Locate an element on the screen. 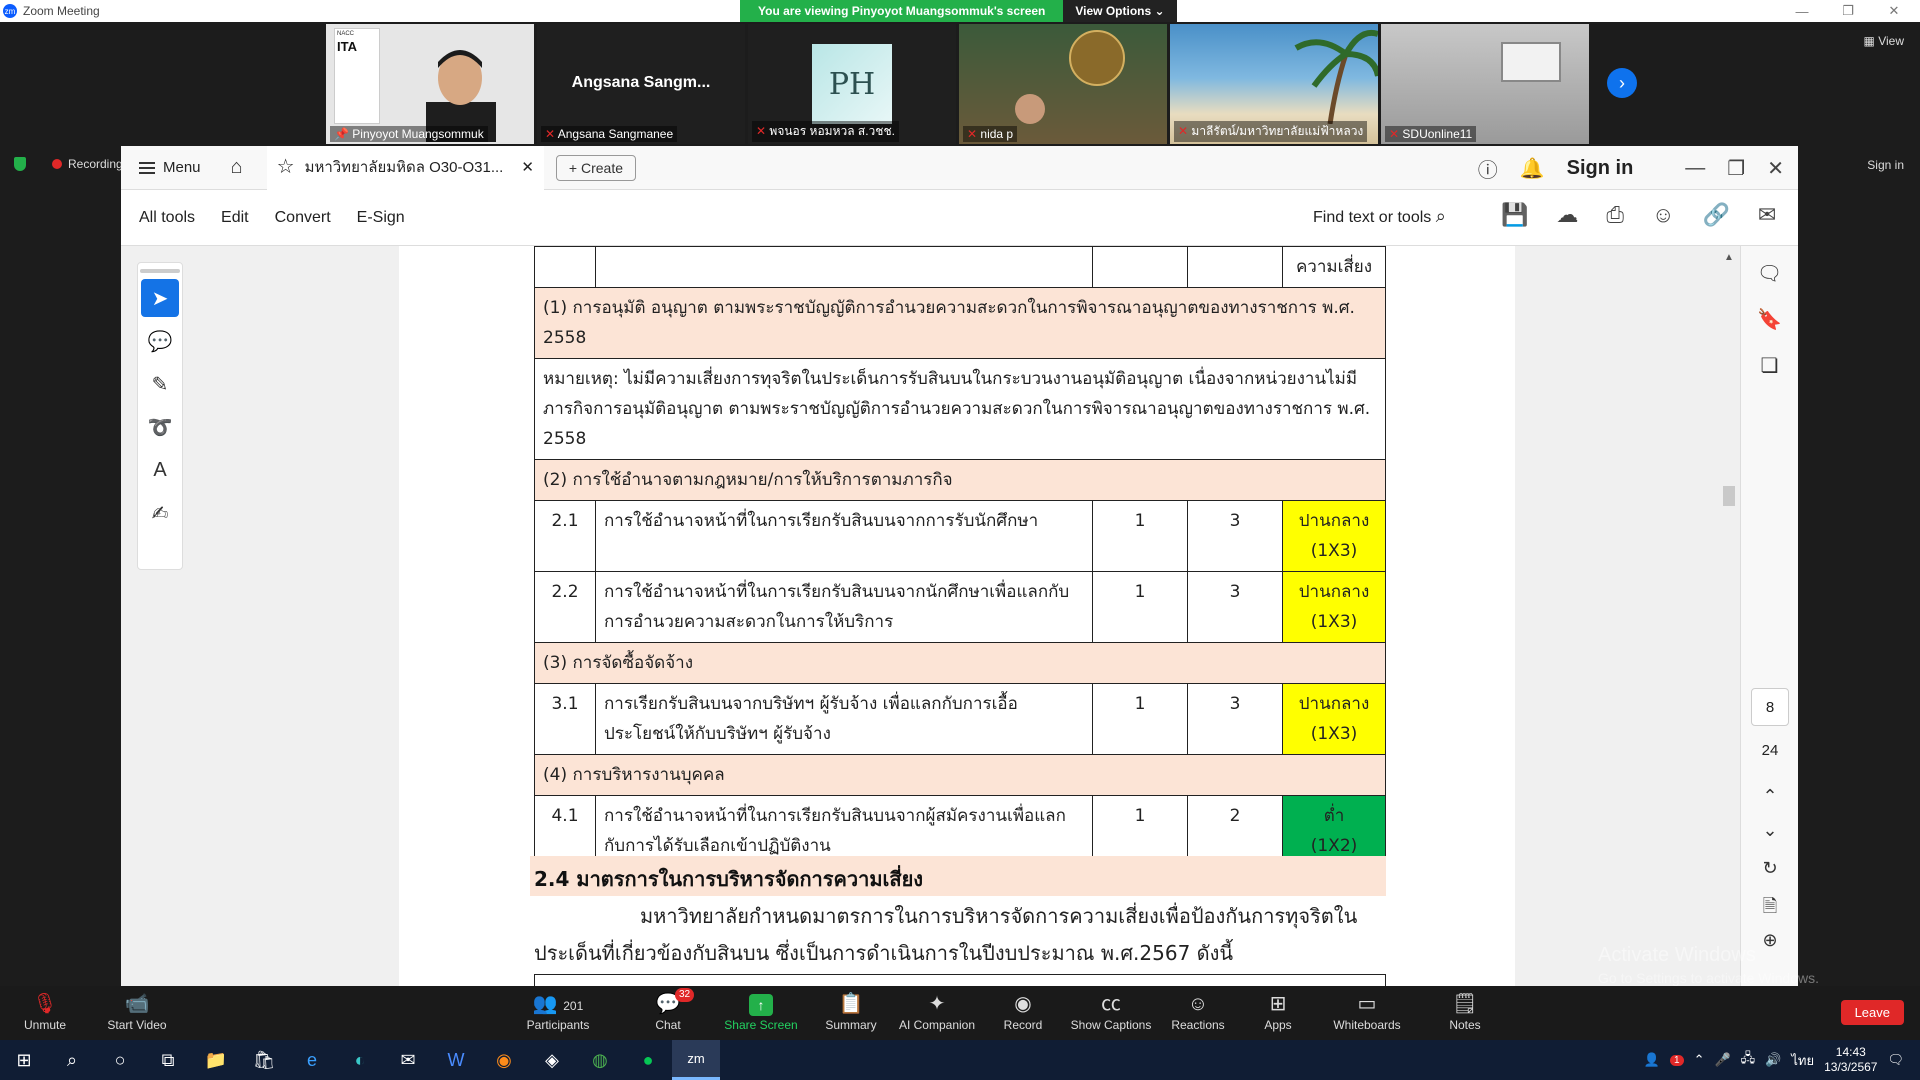 This screenshot has width=1920, height=1080. email-icon: ✉ is located at coordinates (1767, 215).